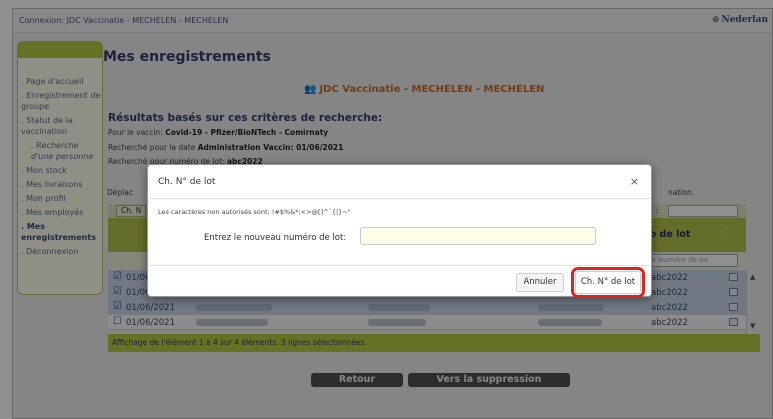 This screenshot has width=773, height=419. I want to click on cancel-button: Annuler, so click(540, 282).